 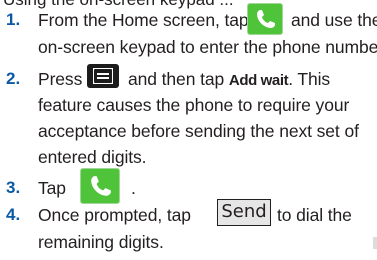 I want to click on step-2-line-4: entered digits., so click(x=92, y=157).